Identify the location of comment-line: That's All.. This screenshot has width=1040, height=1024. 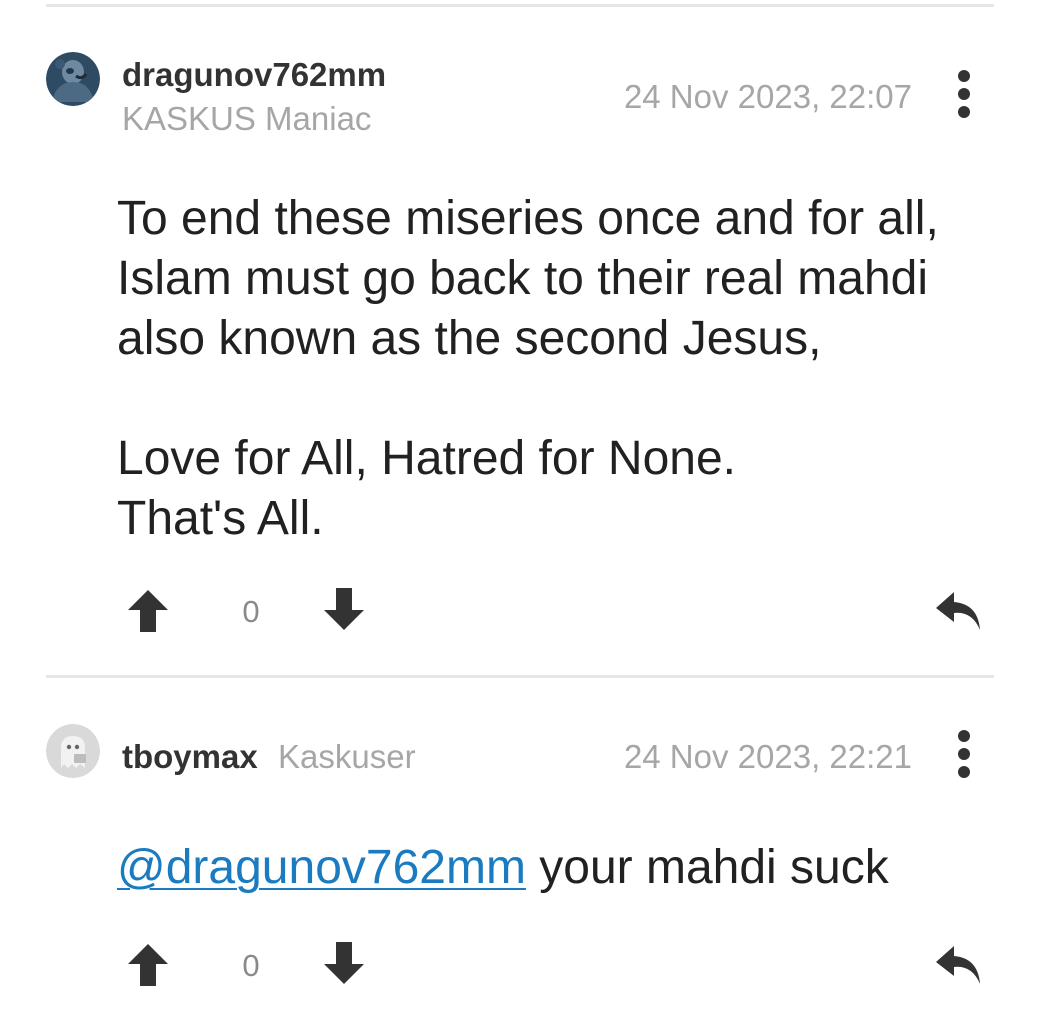
(220, 518).